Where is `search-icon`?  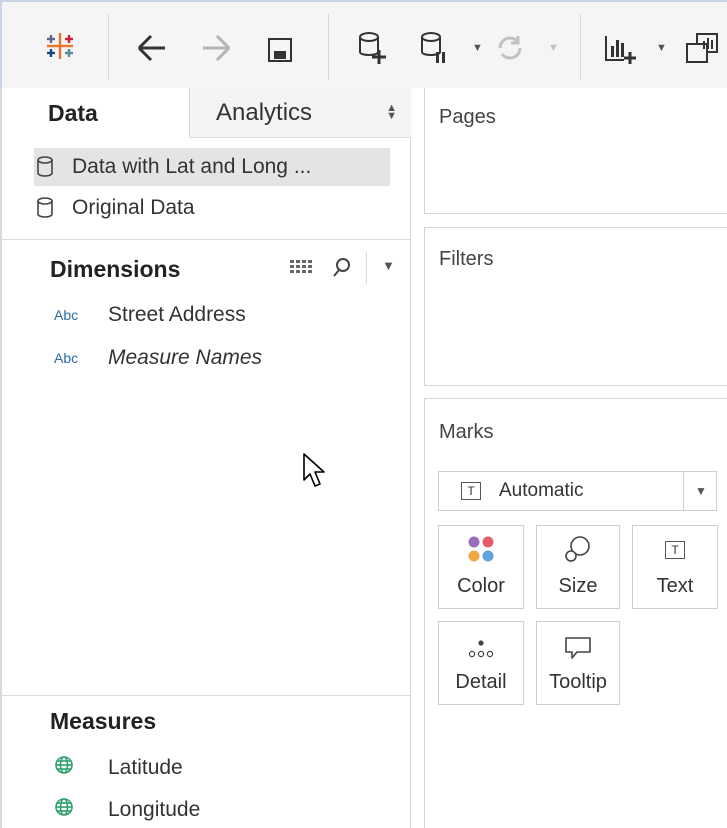 search-icon is located at coordinates (342, 269).